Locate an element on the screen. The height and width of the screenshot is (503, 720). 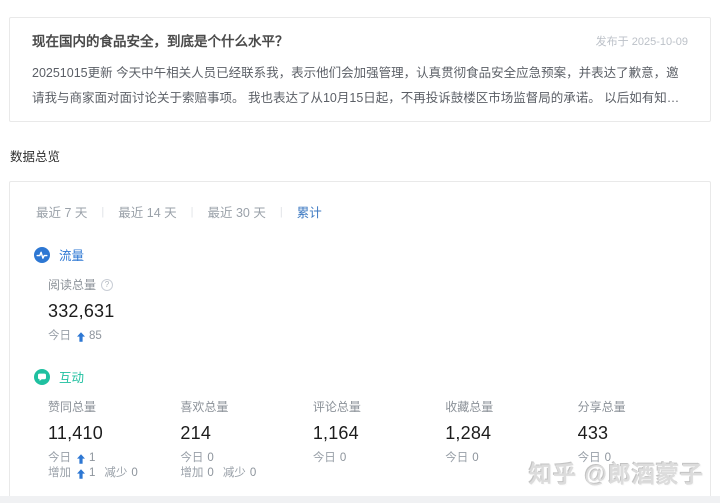
metric-read-total: 阅读总量 332,631 今日 85 is located at coordinates (148, 309).